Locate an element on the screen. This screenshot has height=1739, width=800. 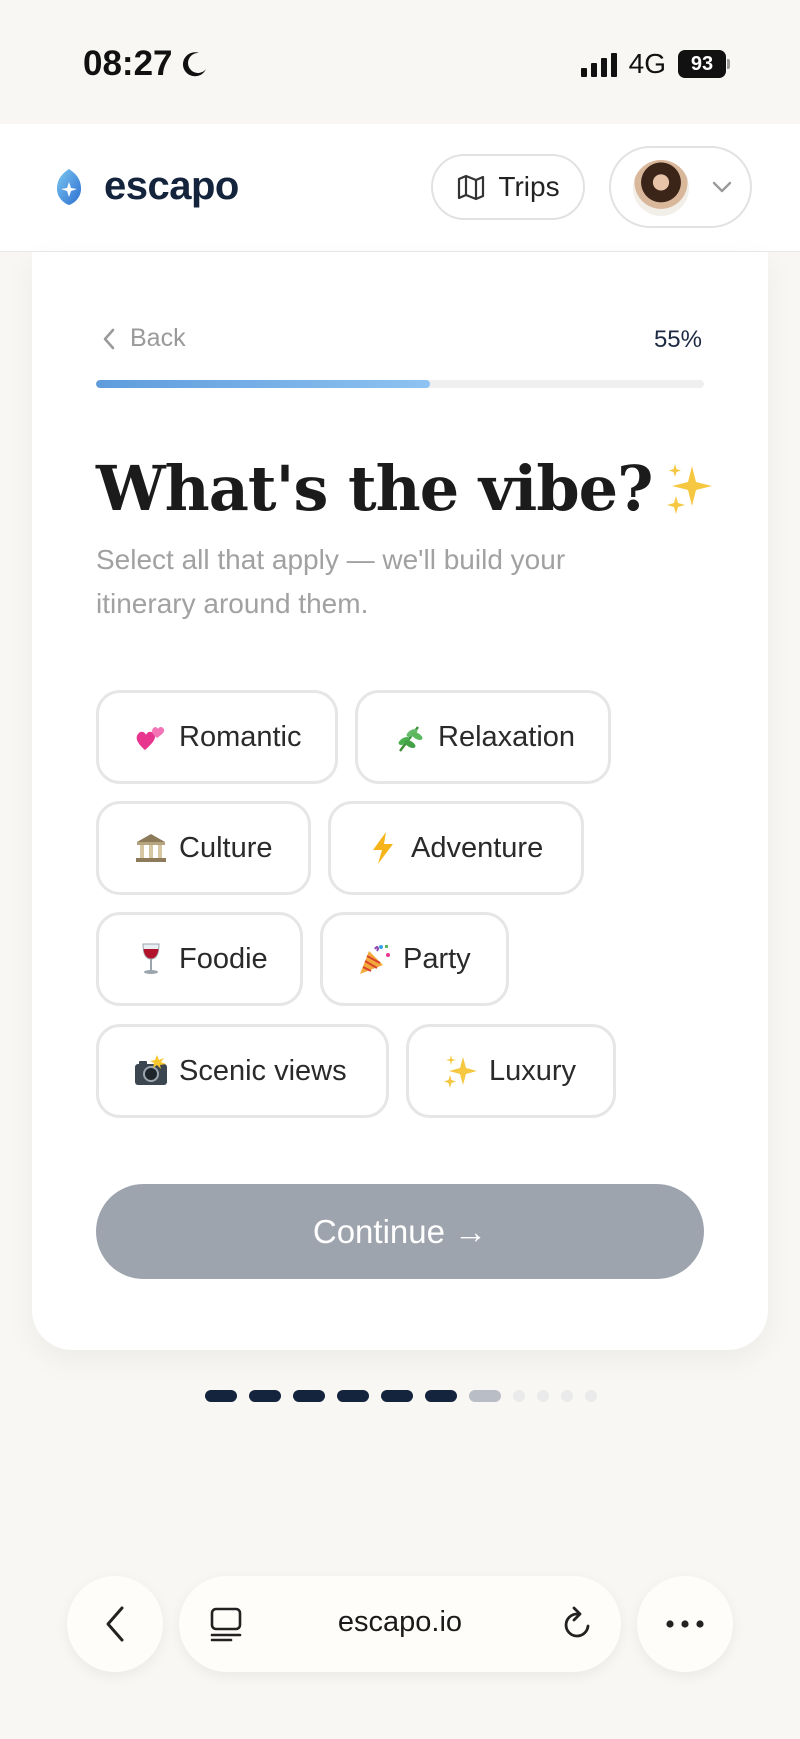
step-indicator is located at coordinates (401, 1396).